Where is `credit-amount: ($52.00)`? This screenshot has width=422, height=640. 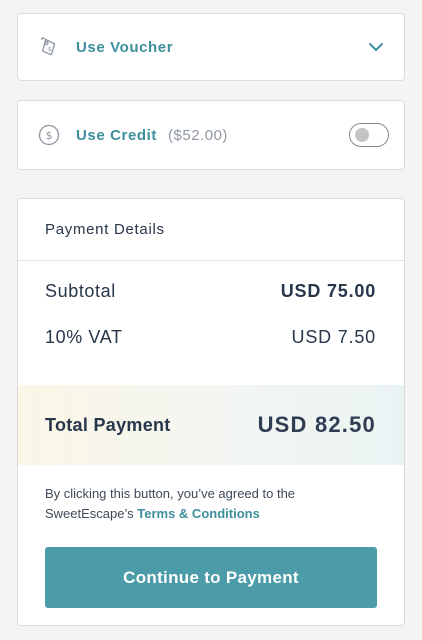
credit-amount: ($52.00) is located at coordinates (198, 135).